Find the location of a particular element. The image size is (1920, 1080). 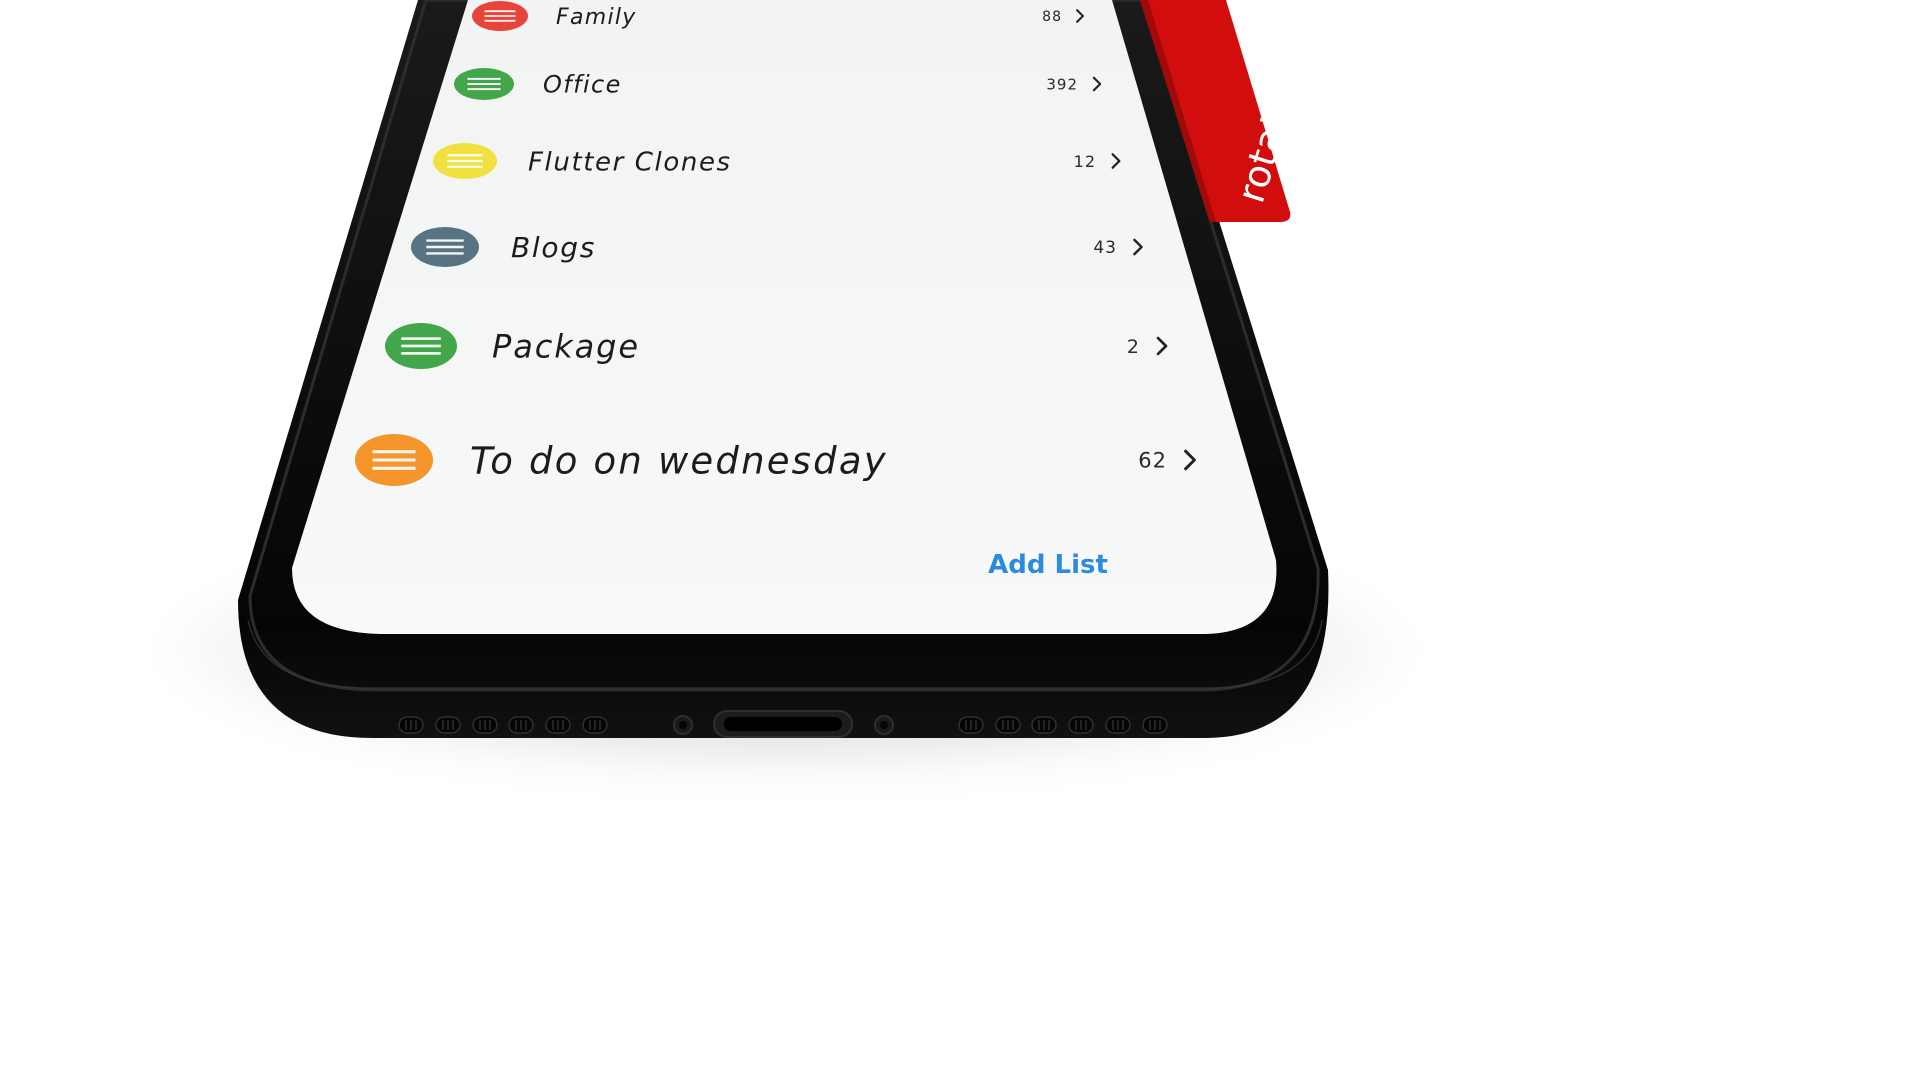

list-item-label: Blogs is located at coordinates (553, 247).